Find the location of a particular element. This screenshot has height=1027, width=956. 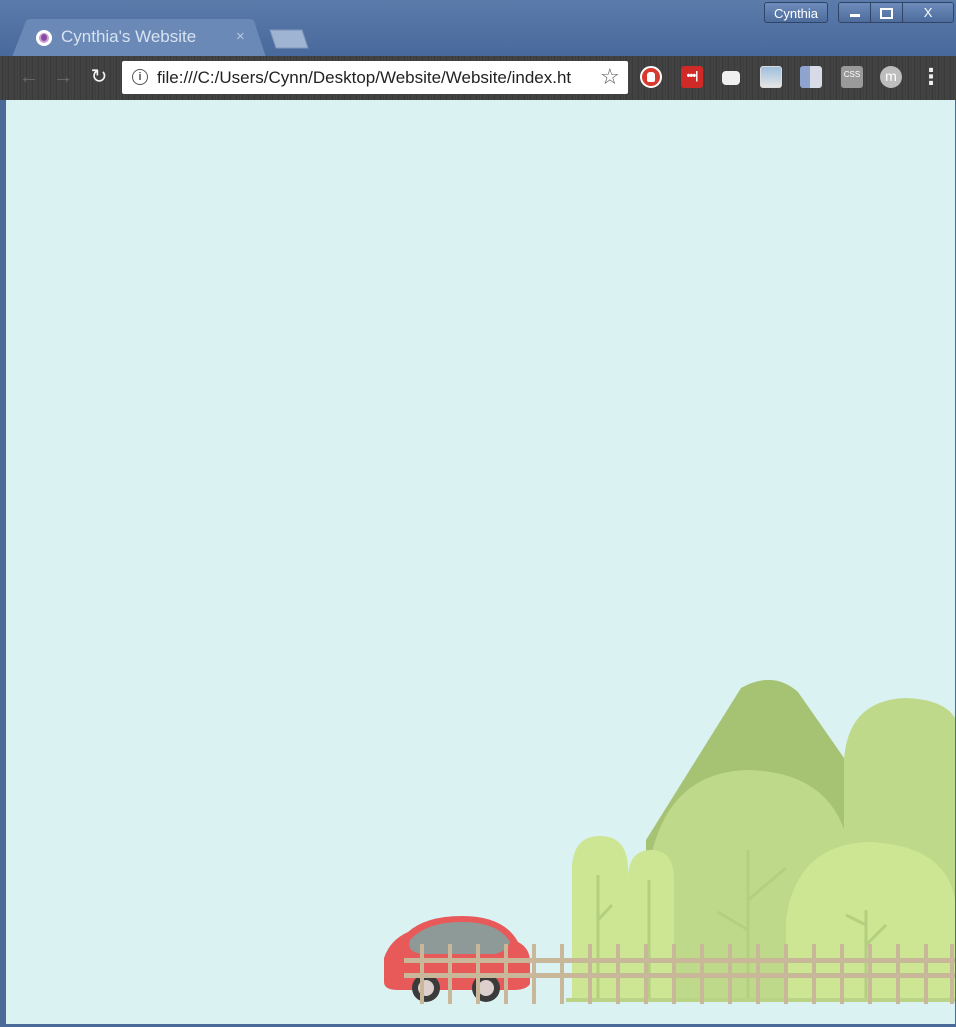

profile-m-icon: m is located at coordinates (891, 77).